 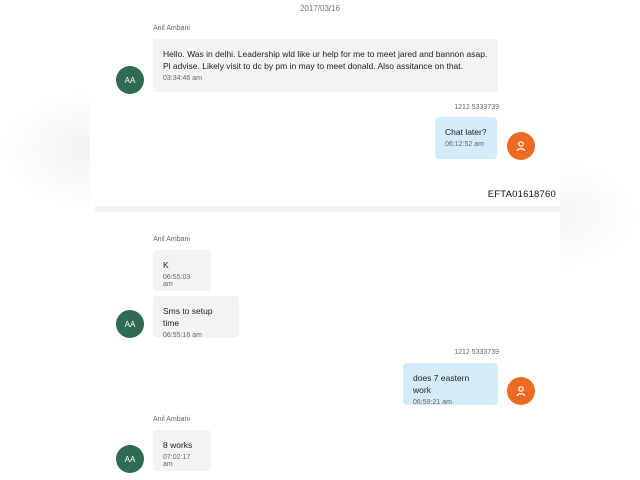 I want to click on message-text: 8 works, so click(x=178, y=445).